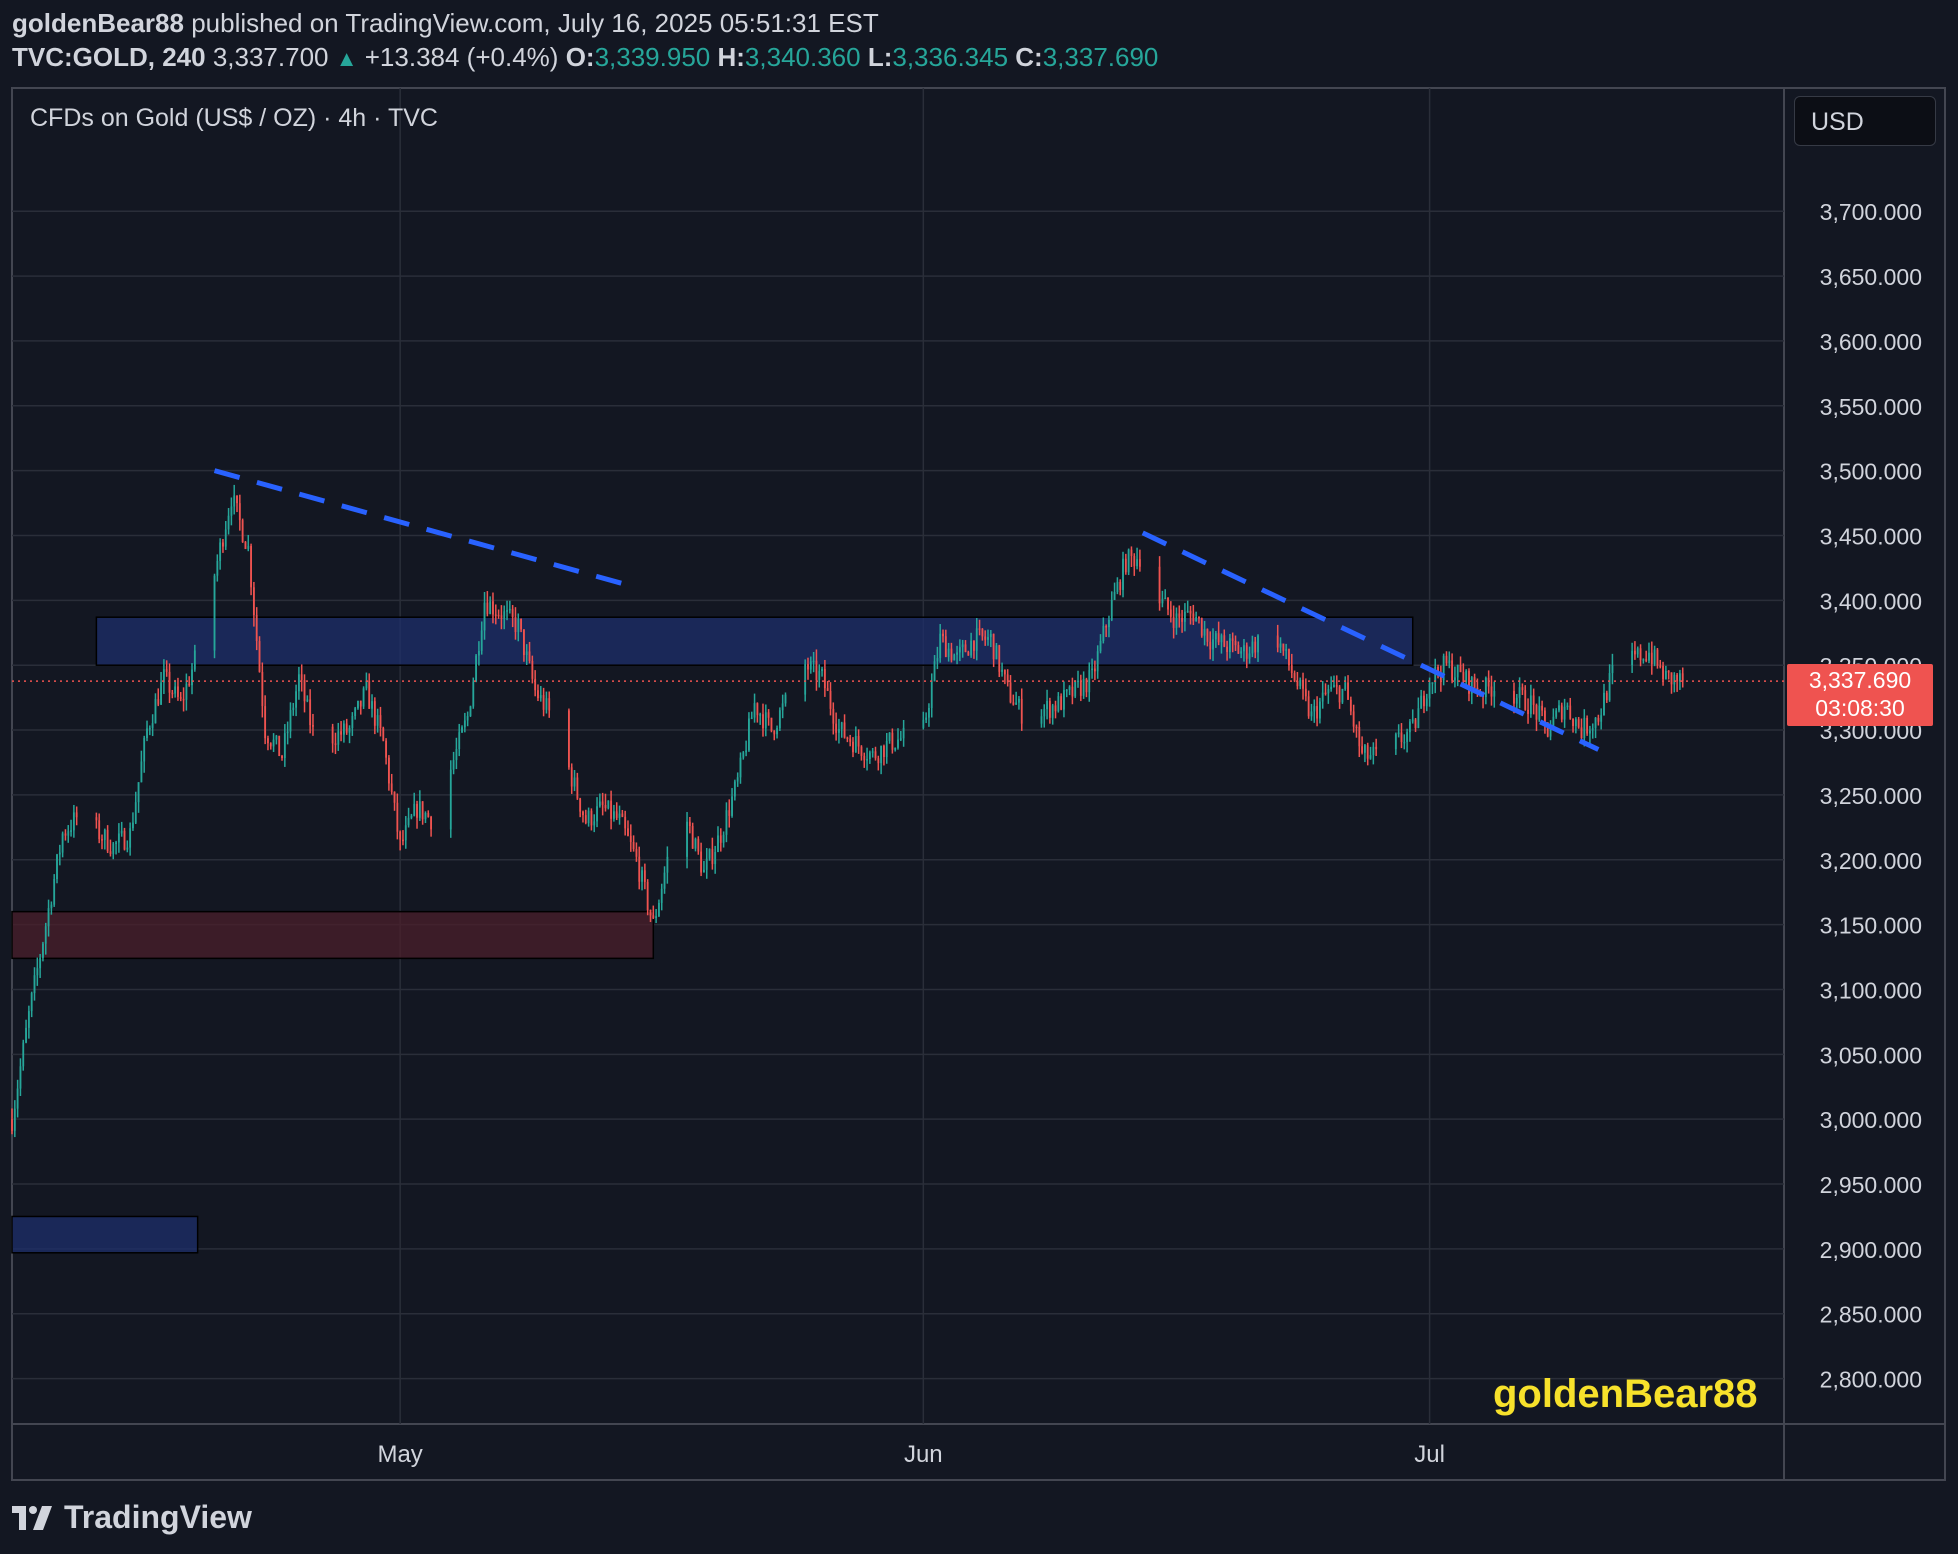  What do you see at coordinates (98, 23) in the screenshot?
I see `author-name: goldenBear88` at bounding box center [98, 23].